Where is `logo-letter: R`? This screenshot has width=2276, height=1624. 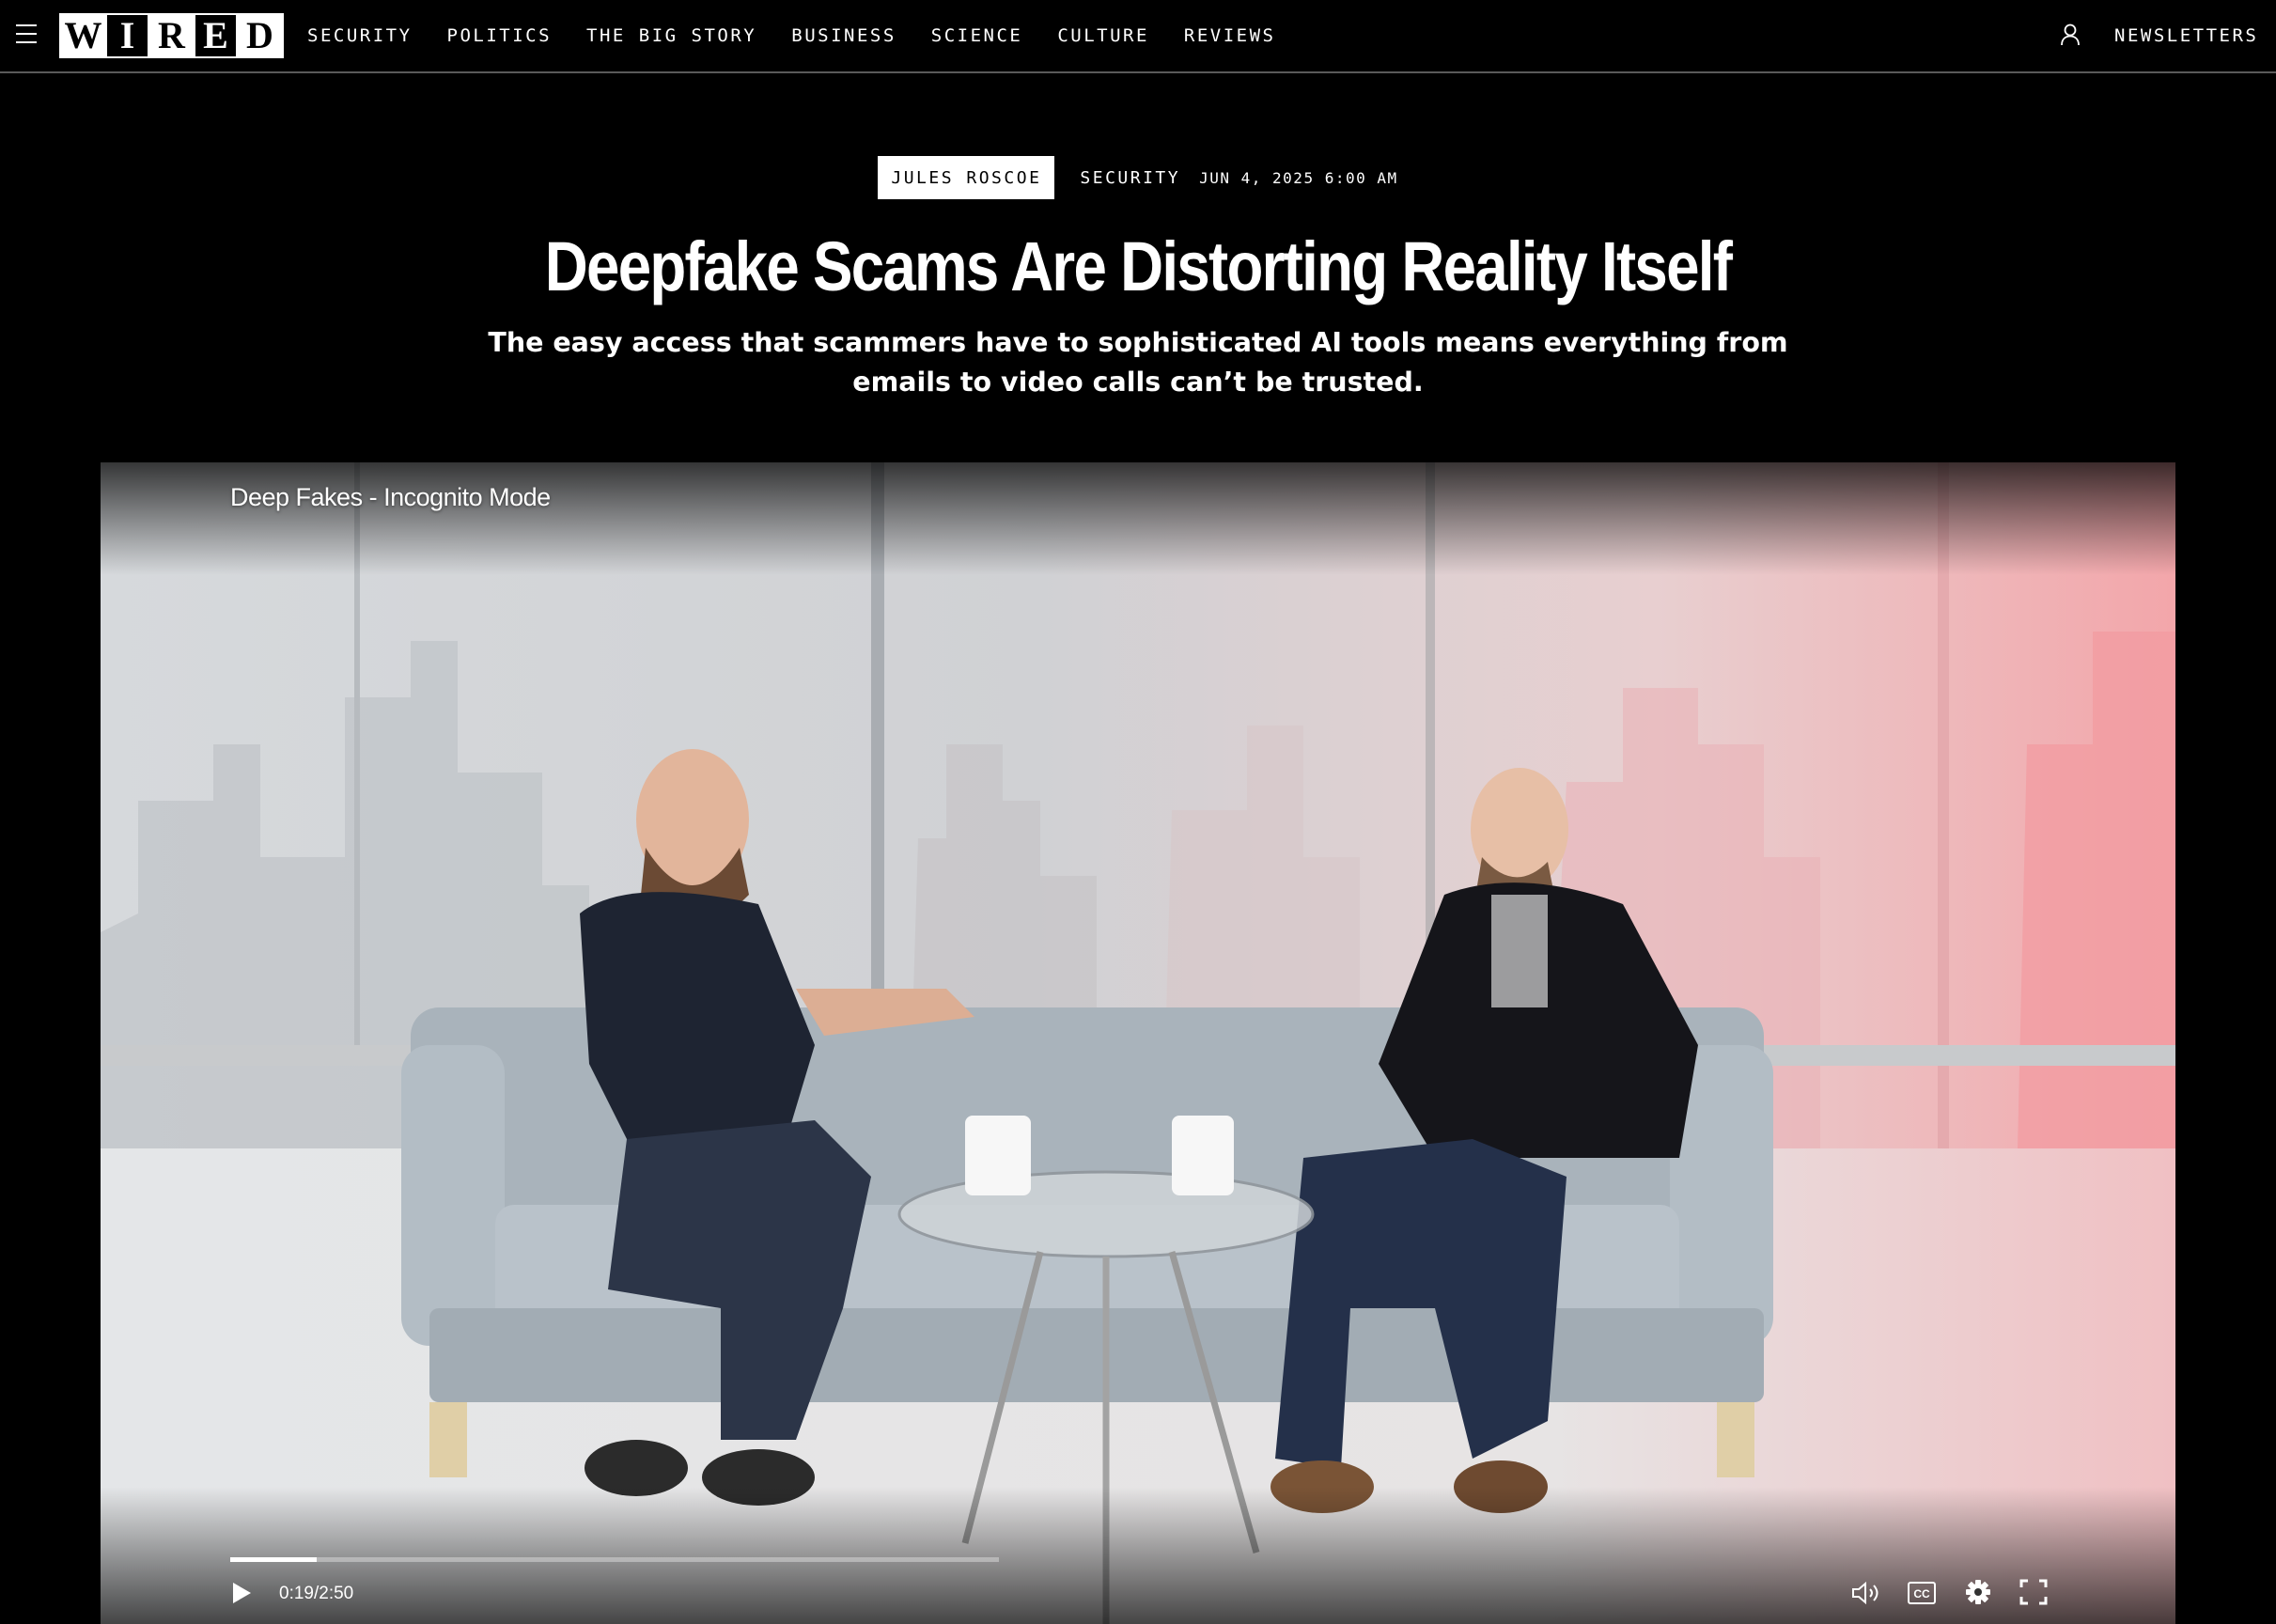 logo-letter: R is located at coordinates (171, 35).